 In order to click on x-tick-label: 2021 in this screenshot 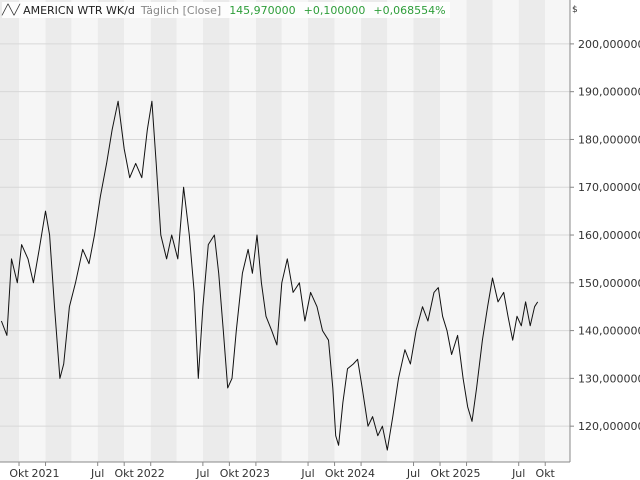, I will do `click(46, 473)`.